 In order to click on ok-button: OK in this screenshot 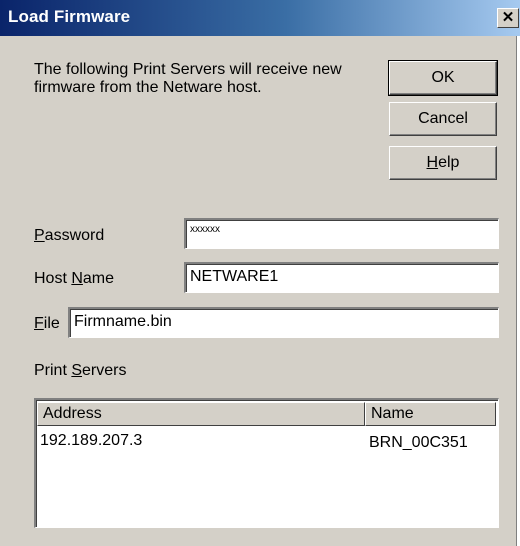, I will do `click(443, 78)`.